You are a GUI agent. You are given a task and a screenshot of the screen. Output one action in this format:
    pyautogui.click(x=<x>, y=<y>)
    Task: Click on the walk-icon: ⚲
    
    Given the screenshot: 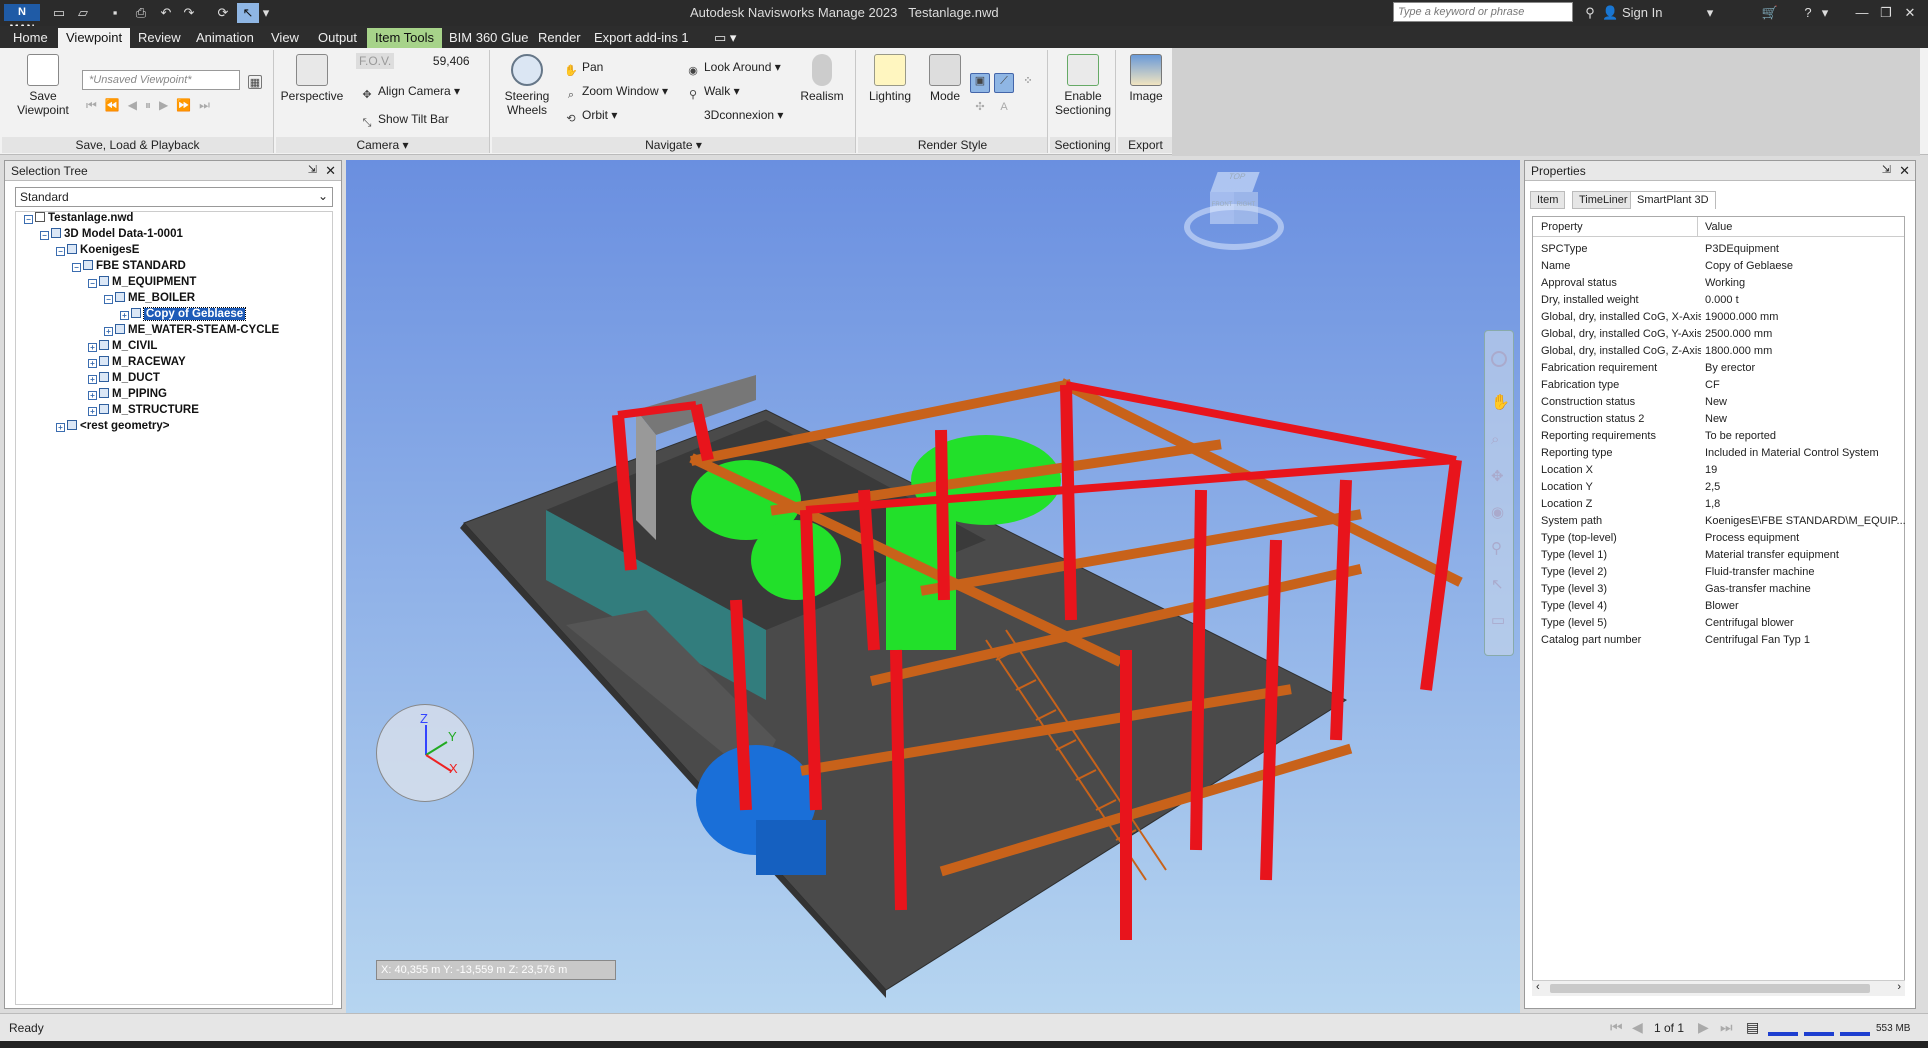 What is the action you would take?
    pyautogui.click(x=1496, y=548)
    